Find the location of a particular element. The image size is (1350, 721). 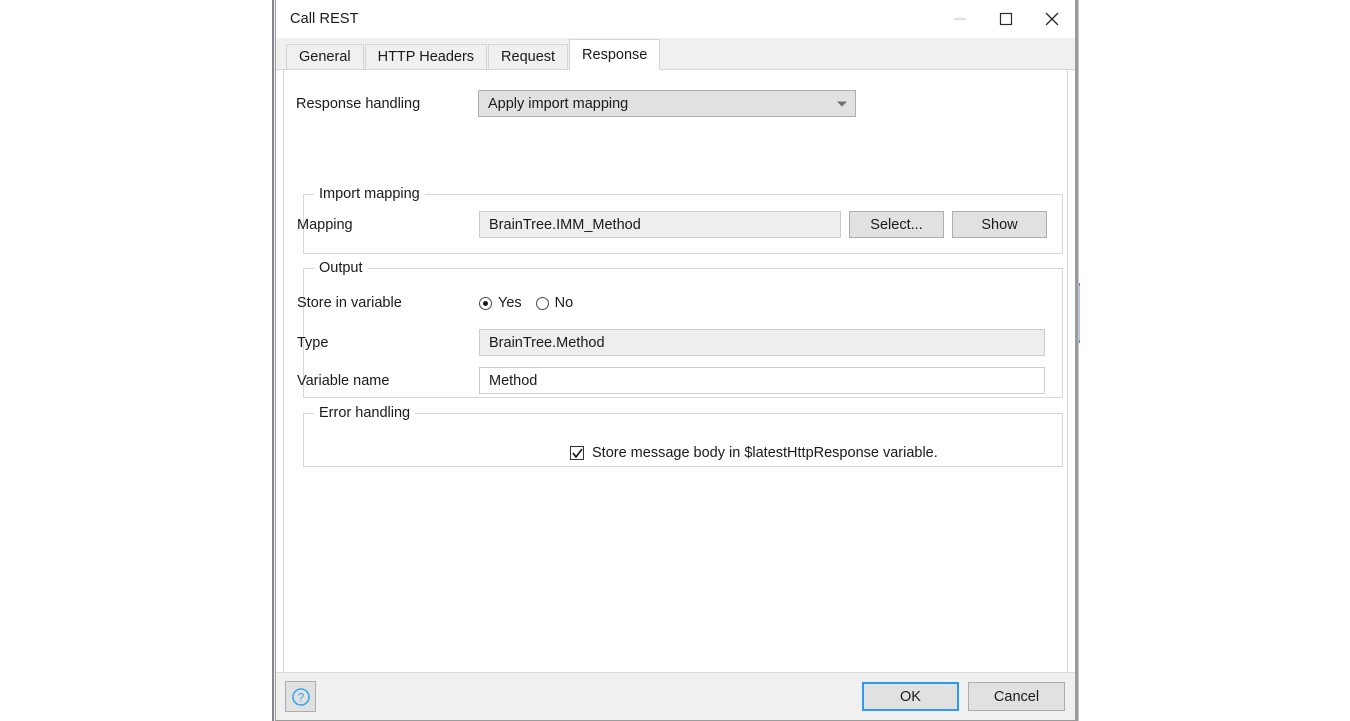

background-vertical-divider-inner is located at coordinates (1078, 360).